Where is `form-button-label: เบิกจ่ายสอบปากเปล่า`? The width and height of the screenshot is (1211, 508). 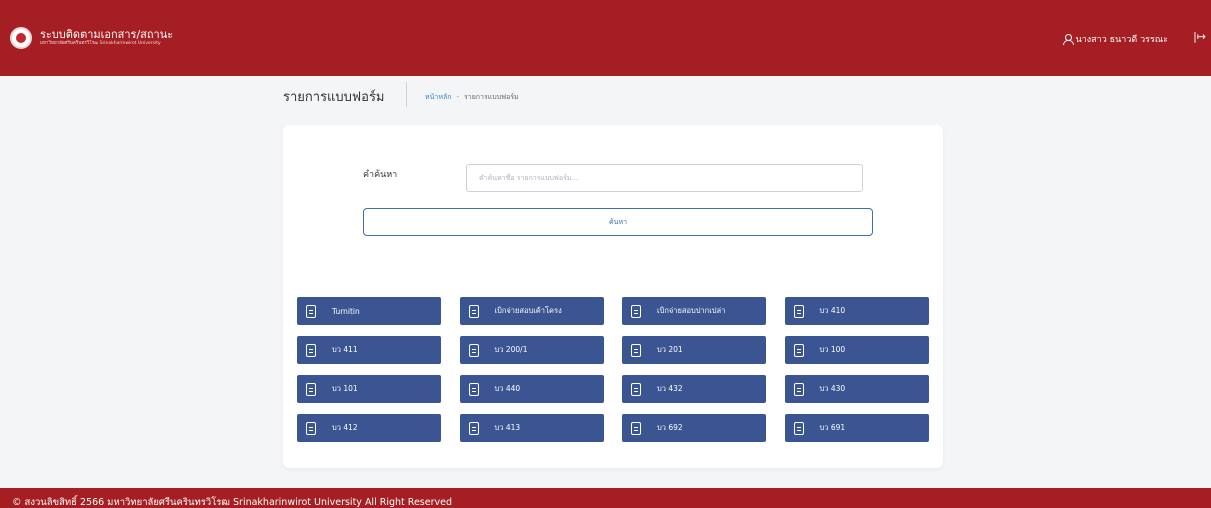 form-button-label: เบิกจ่ายสอบปากเปล่า is located at coordinates (691, 310).